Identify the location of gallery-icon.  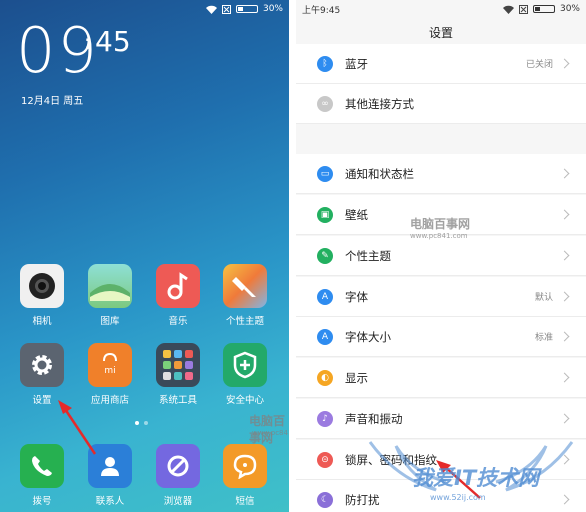
(110, 286).